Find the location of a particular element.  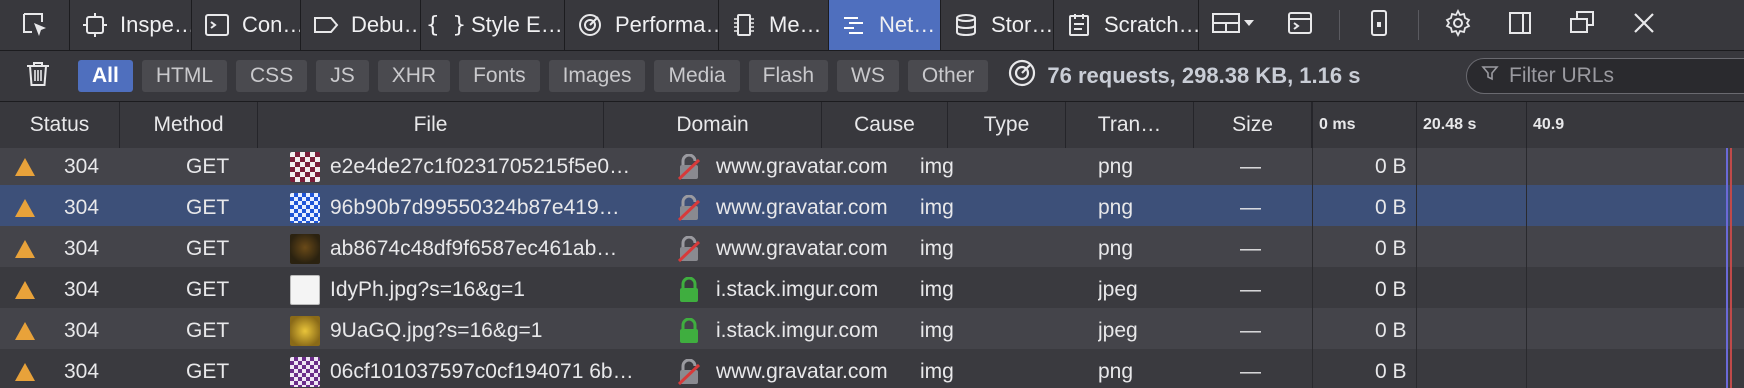

filter-flash-button: Flash is located at coordinates (788, 76).